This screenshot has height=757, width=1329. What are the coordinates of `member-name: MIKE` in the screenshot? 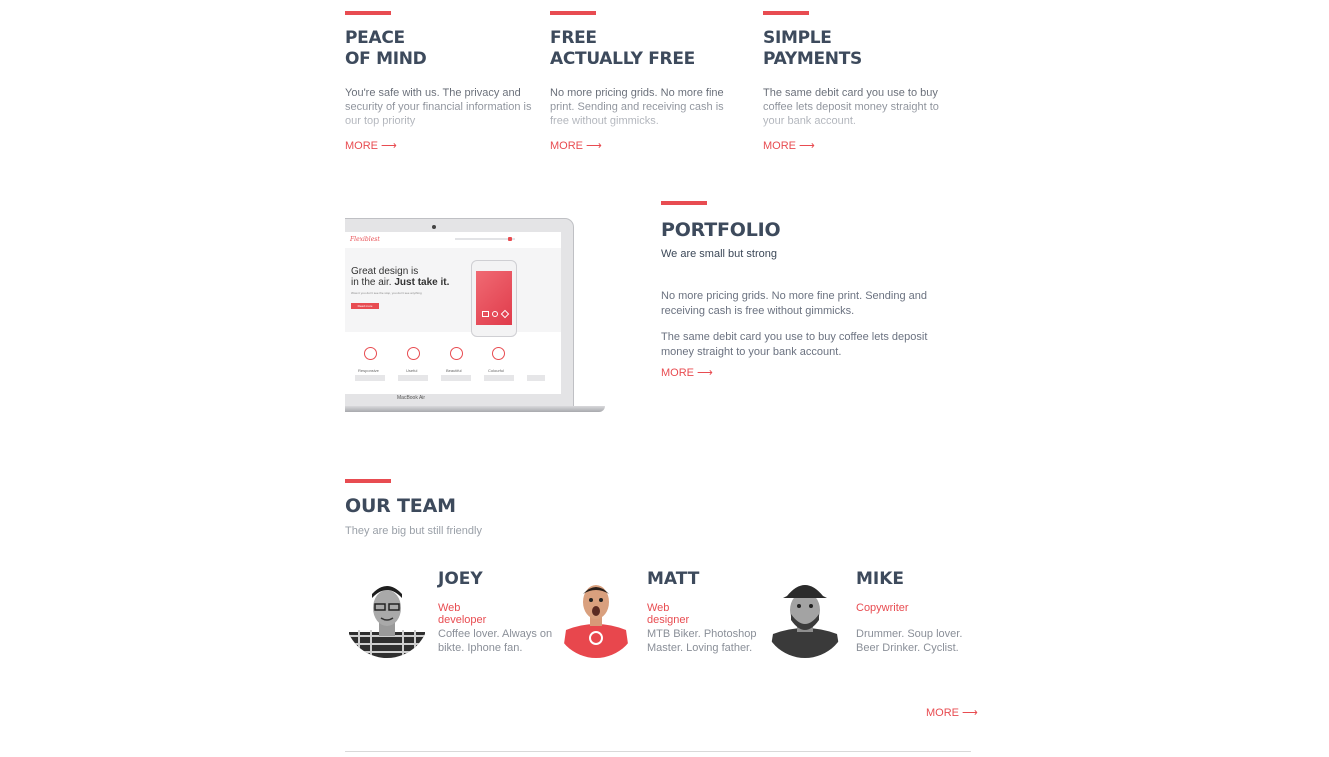 It's located at (880, 579).